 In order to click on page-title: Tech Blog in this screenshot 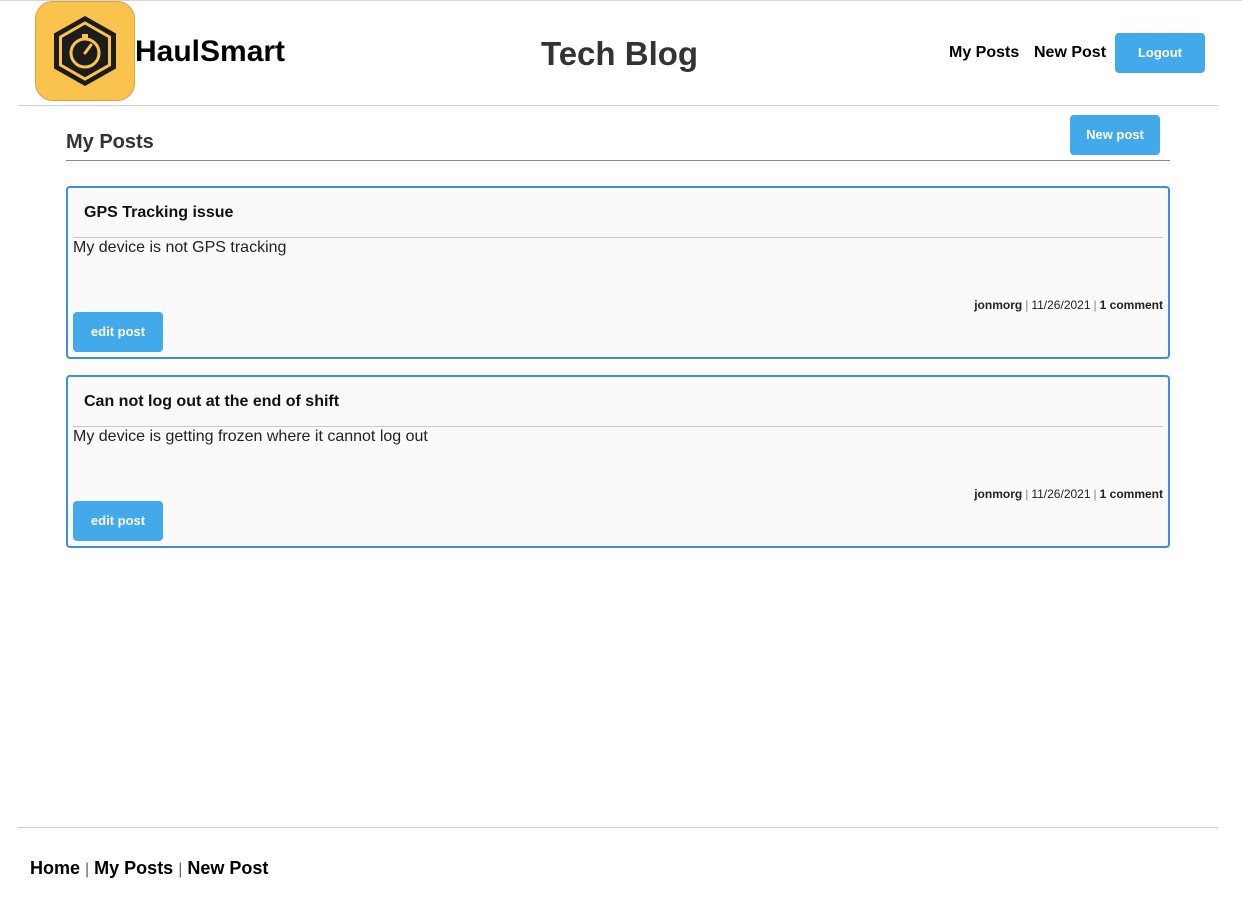, I will do `click(620, 53)`.